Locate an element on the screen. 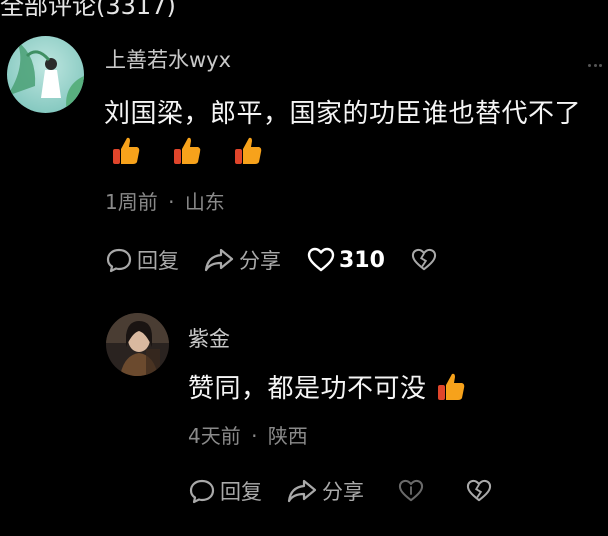  comment-time: 1周前 is located at coordinates (131, 202).